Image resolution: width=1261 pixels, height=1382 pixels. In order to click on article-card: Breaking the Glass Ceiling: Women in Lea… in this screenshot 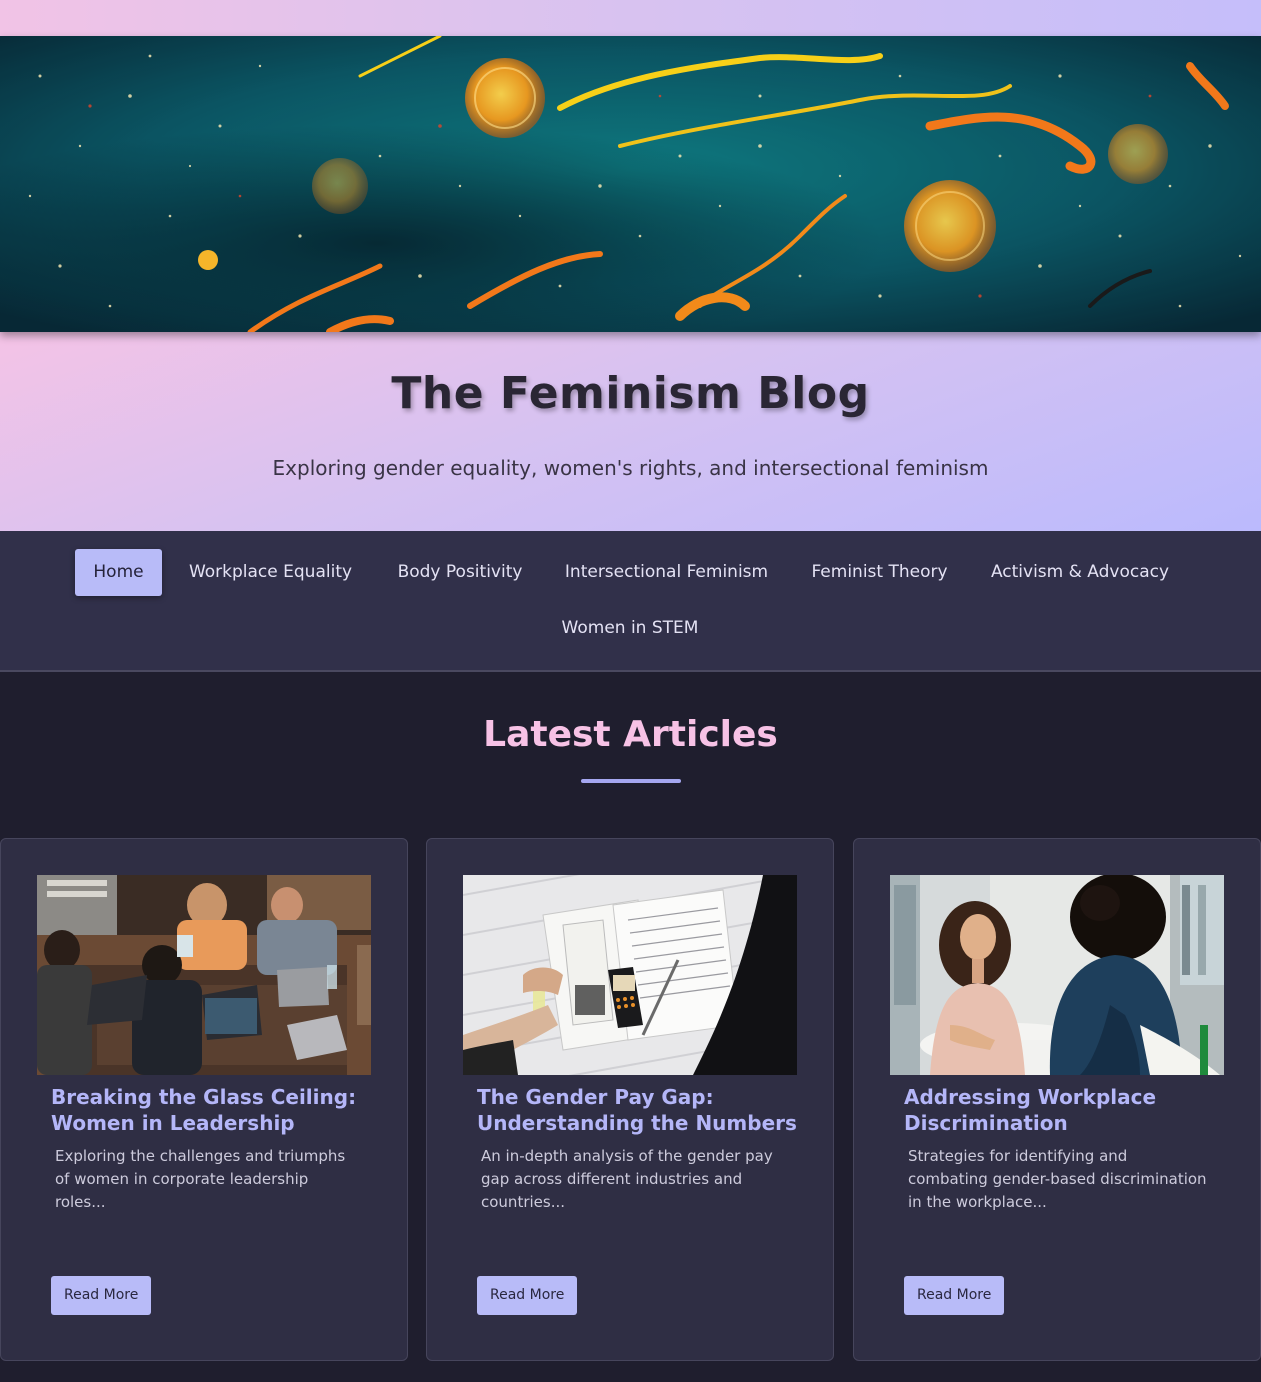, I will do `click(204, 1099)`.